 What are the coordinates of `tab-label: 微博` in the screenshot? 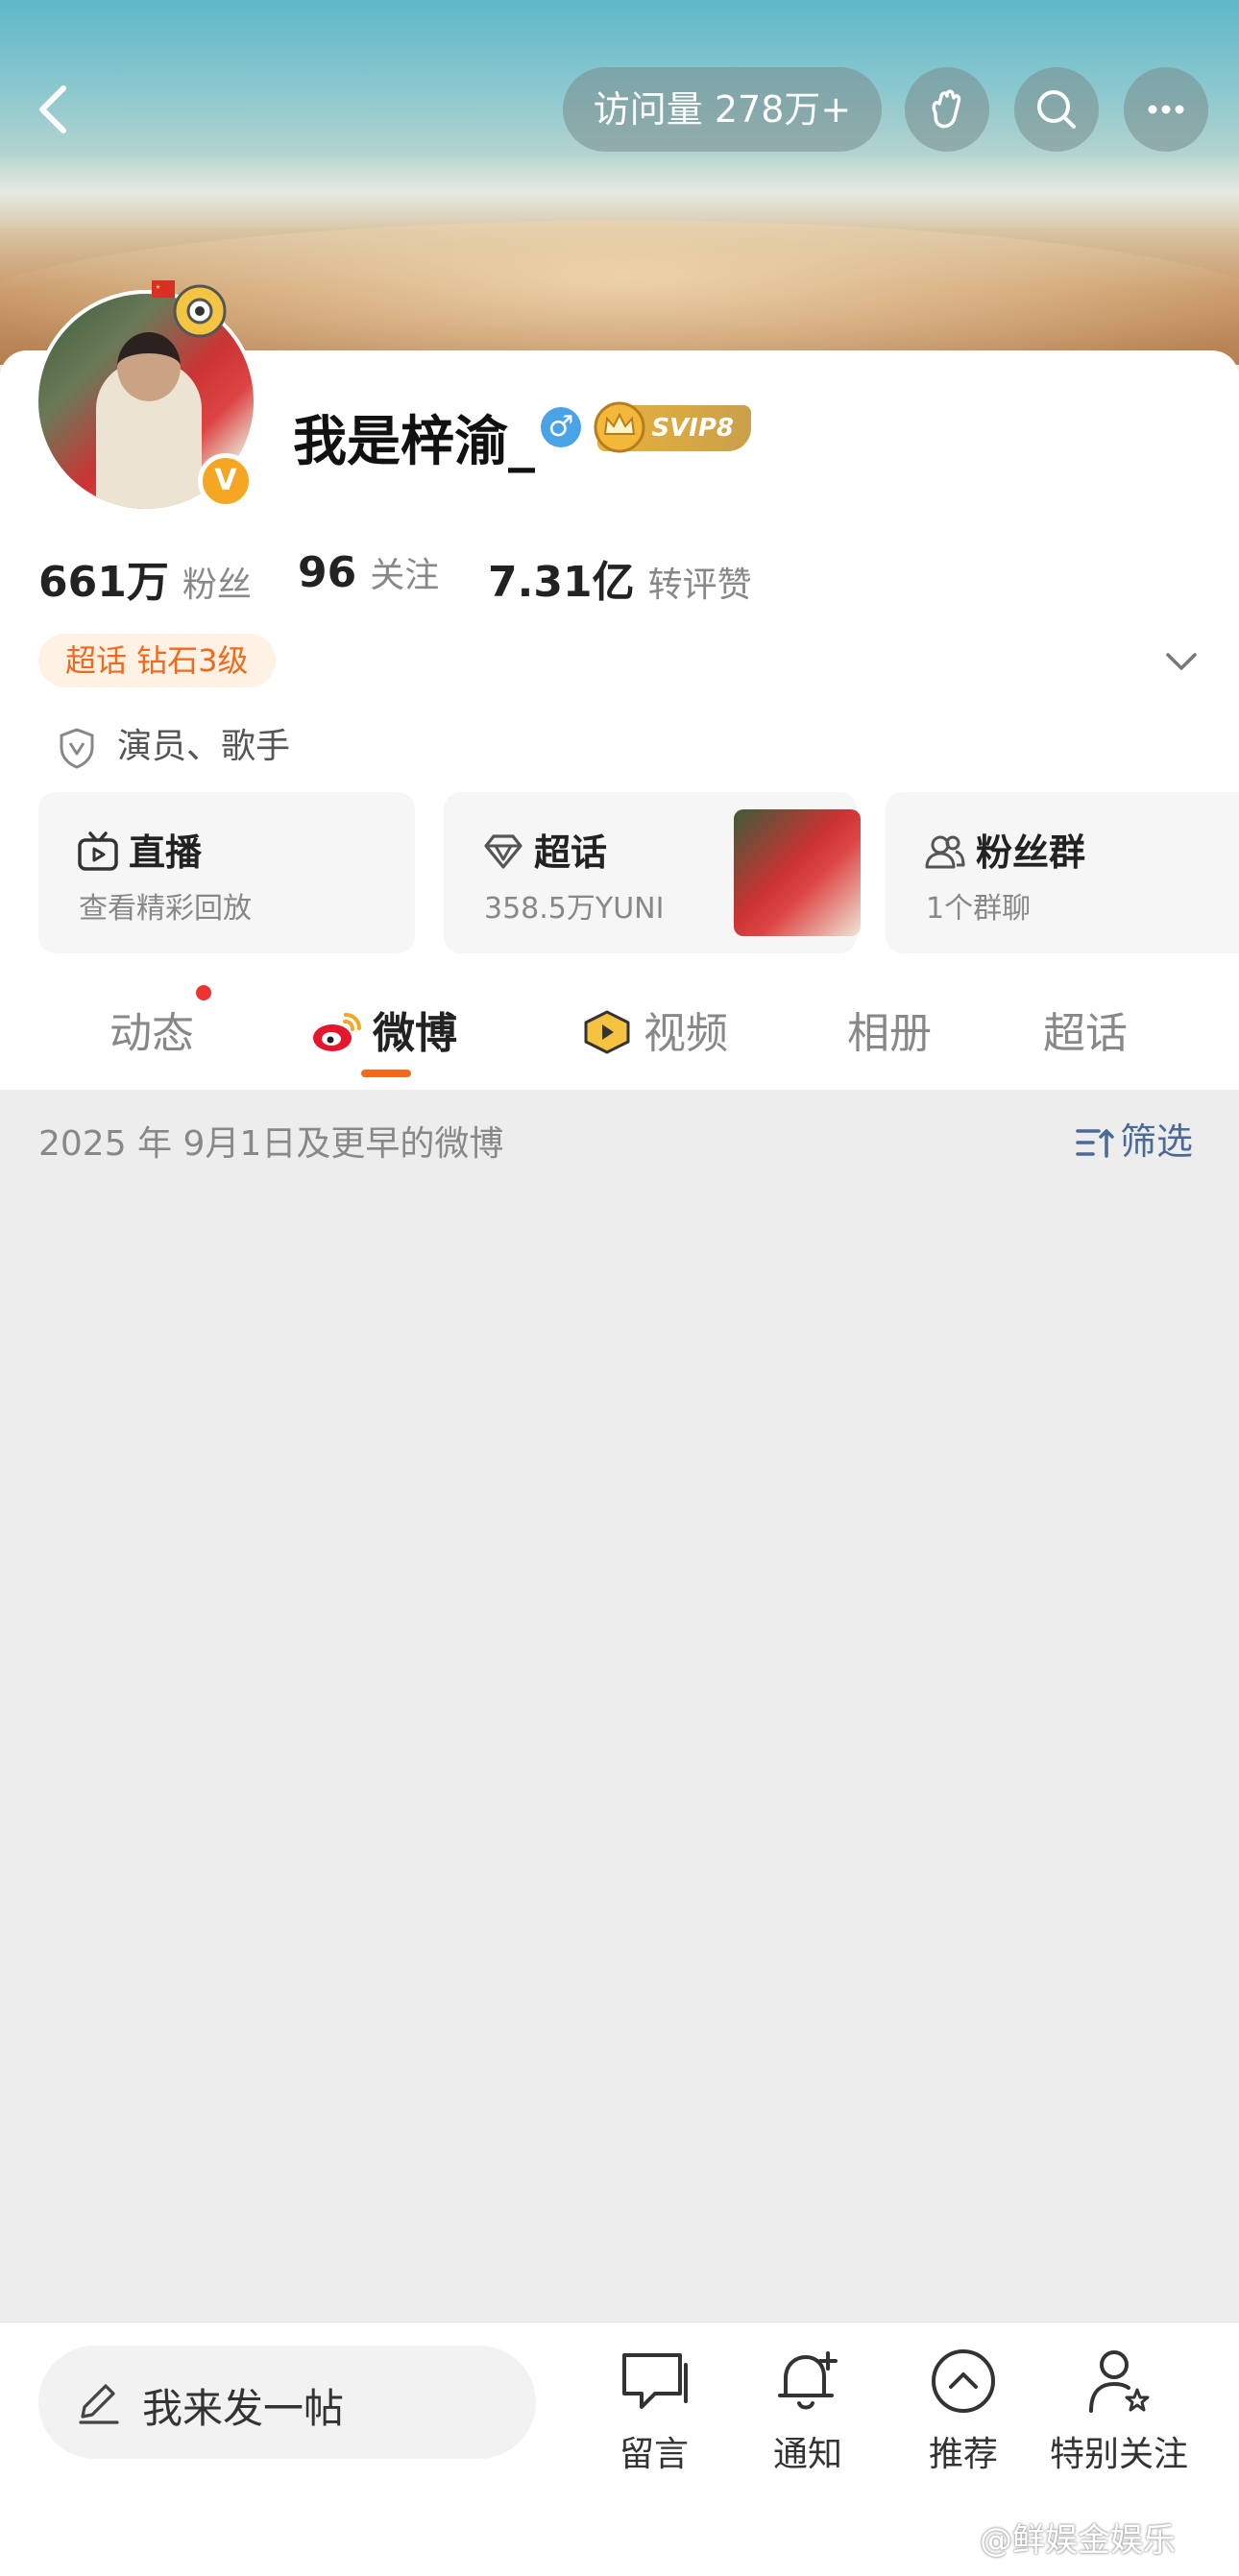 It's located at (415, 1033).